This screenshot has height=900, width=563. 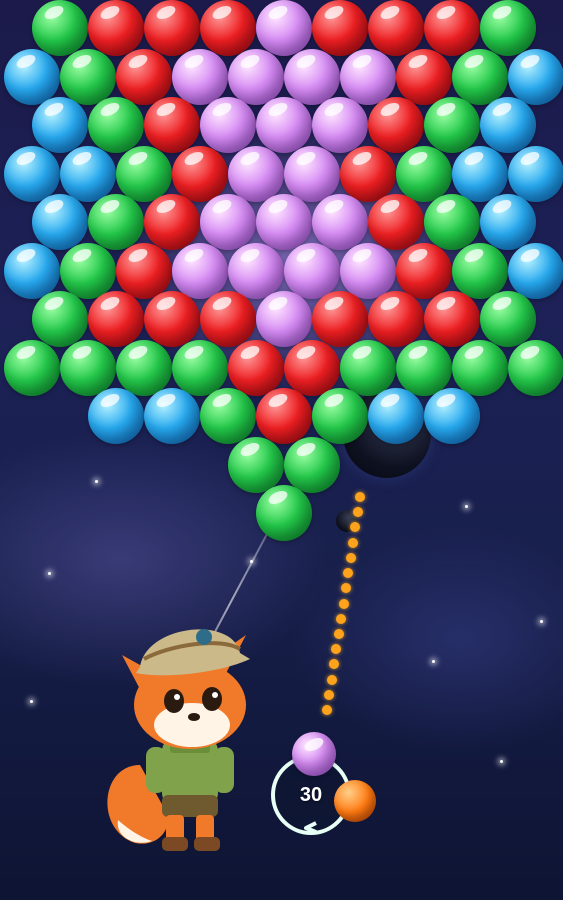 What do you see at coordinates (314, 754) in the screenshot?
I see `current-bubble` at bounding box center [314, 754].